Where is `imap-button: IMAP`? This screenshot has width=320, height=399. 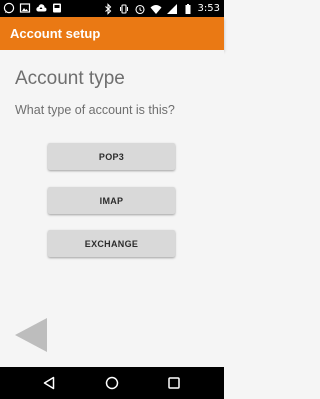 imap-button: IMAP is located at coordinates (111, 200).